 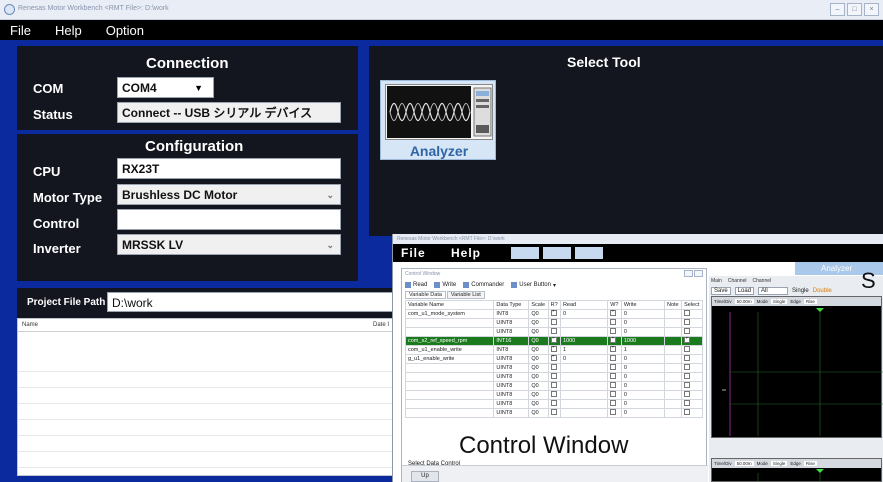 What do you see at coordinates (165, 87) in the screenshot?
I see `com-select: COM4 ▼` at bounding box center [165, 87].